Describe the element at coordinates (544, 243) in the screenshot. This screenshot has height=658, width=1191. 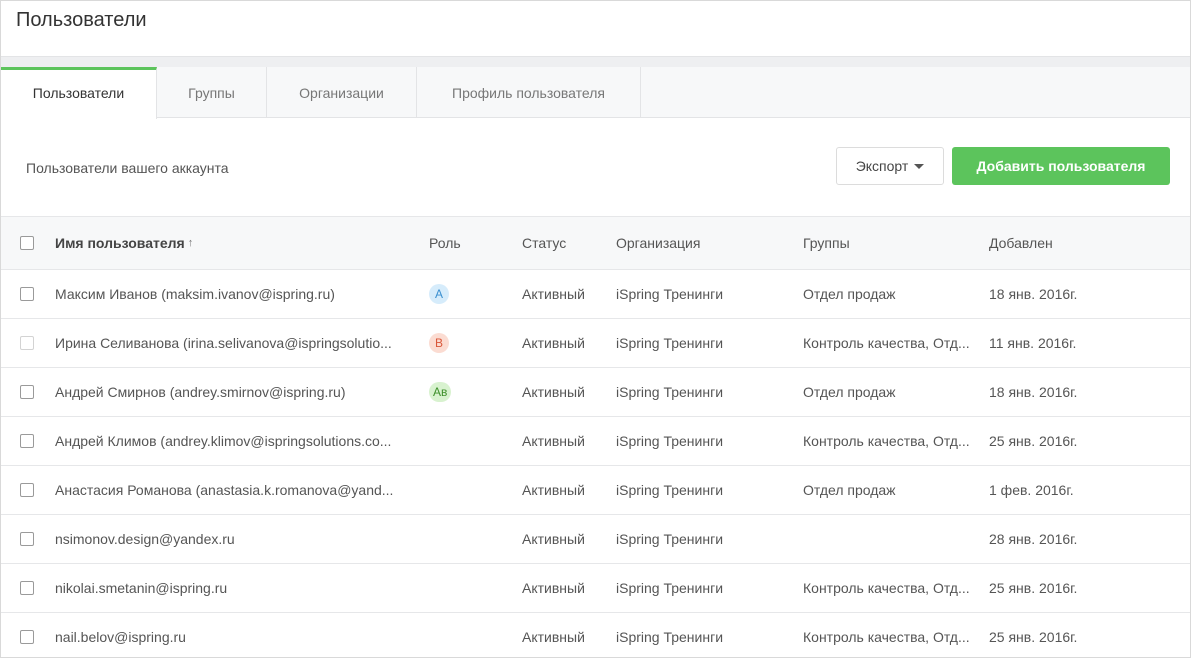
I see `column-header-status: Статус` at that location.